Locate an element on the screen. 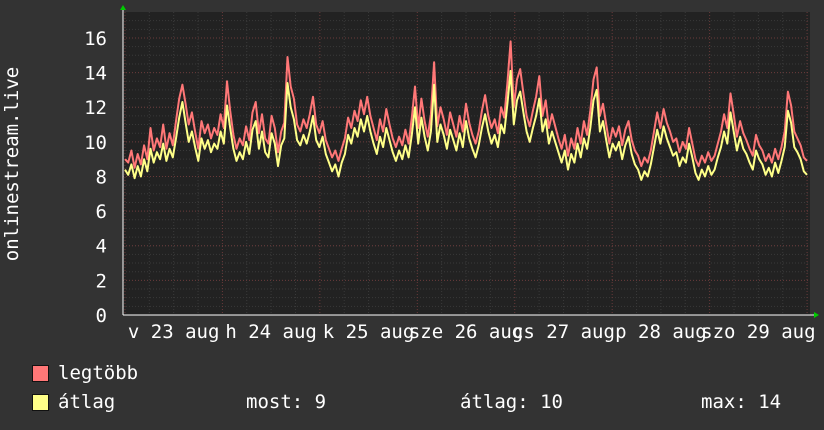 This screenshot has height=430, width=824. x-tick-label: szo 29 aug is located at coordinates (758, 332).